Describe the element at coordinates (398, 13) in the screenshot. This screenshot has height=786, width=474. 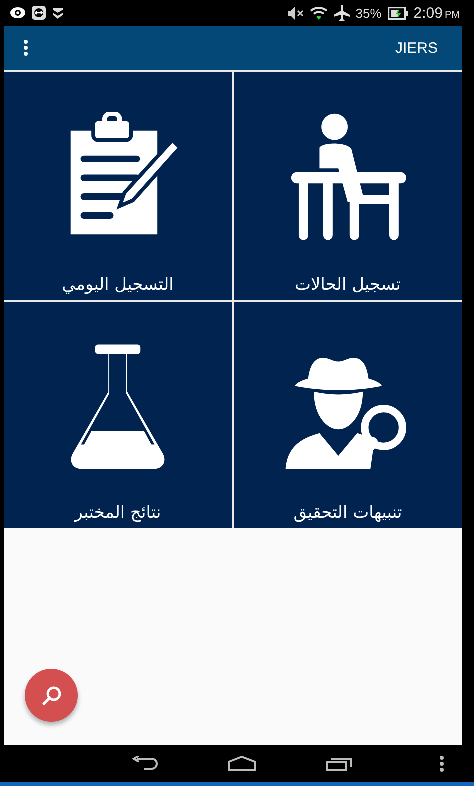
I see `battery-icon` at that location.